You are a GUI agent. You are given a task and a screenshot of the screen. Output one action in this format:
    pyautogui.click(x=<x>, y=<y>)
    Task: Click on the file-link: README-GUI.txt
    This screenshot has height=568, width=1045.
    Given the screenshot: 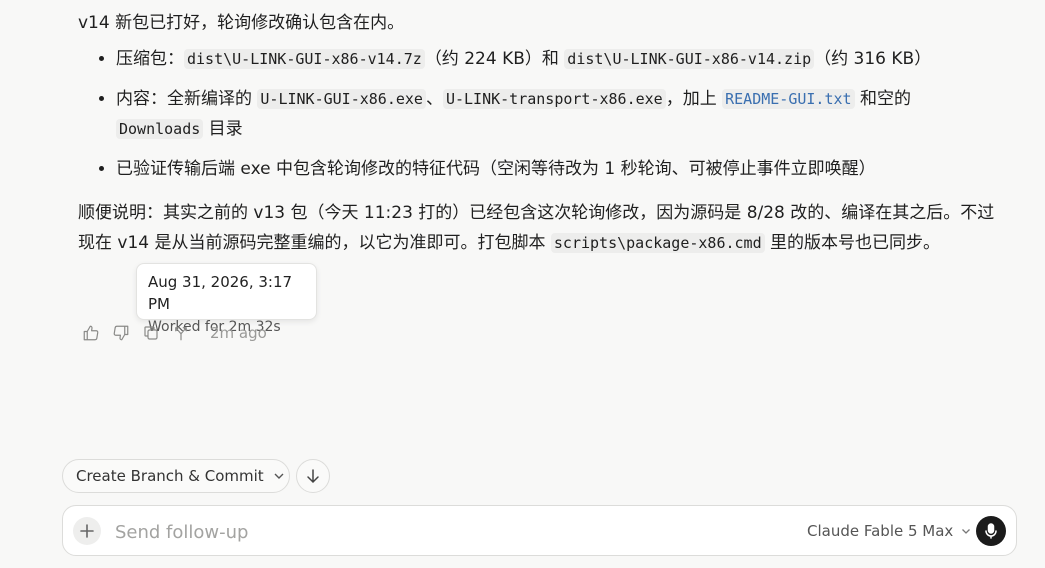 What is the action you would take?
    pyautogui.click(x=788, y=99)
    